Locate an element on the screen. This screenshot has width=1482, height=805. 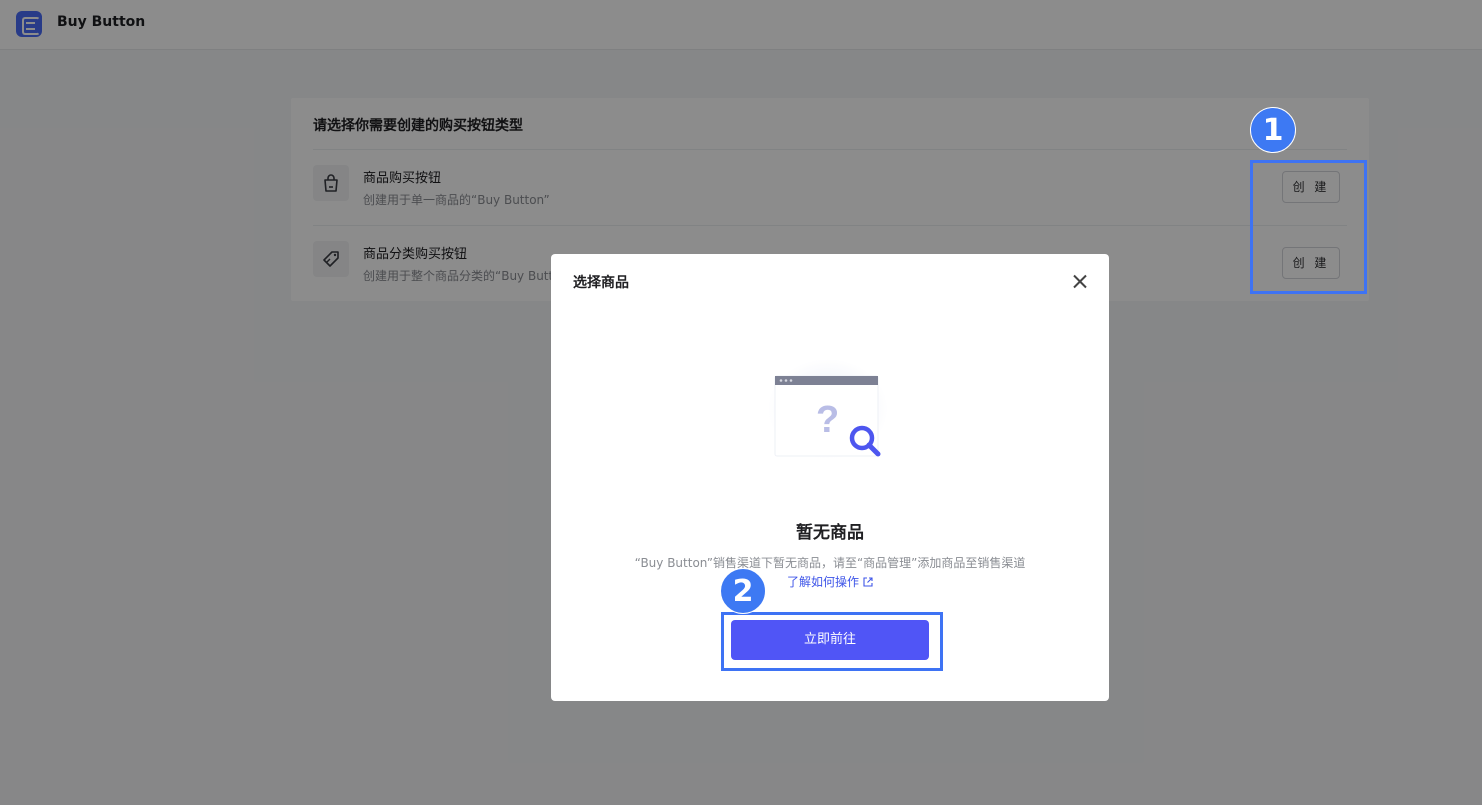
external-link-icon is located at coordinates (868, 582).